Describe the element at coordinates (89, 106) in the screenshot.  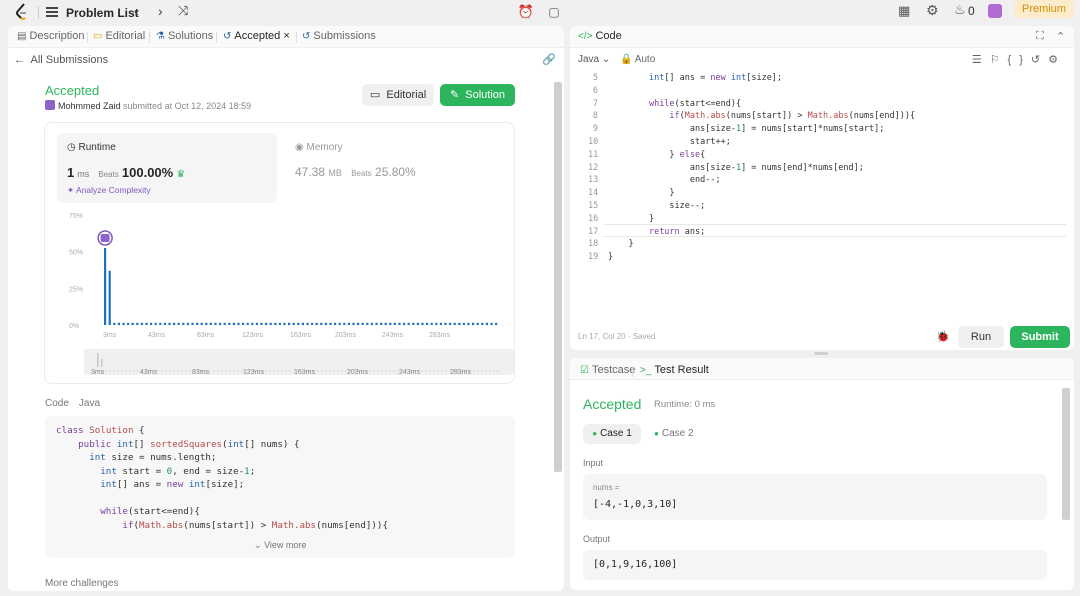
I see `user-name: Mohmmed Zaid` at that location.